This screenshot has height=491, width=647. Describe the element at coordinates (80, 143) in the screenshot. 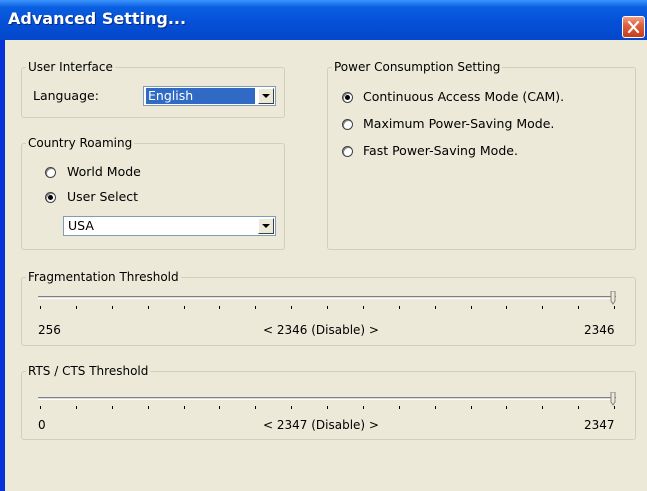

I see `country-roaming-legend: Country Roaming` at that location.